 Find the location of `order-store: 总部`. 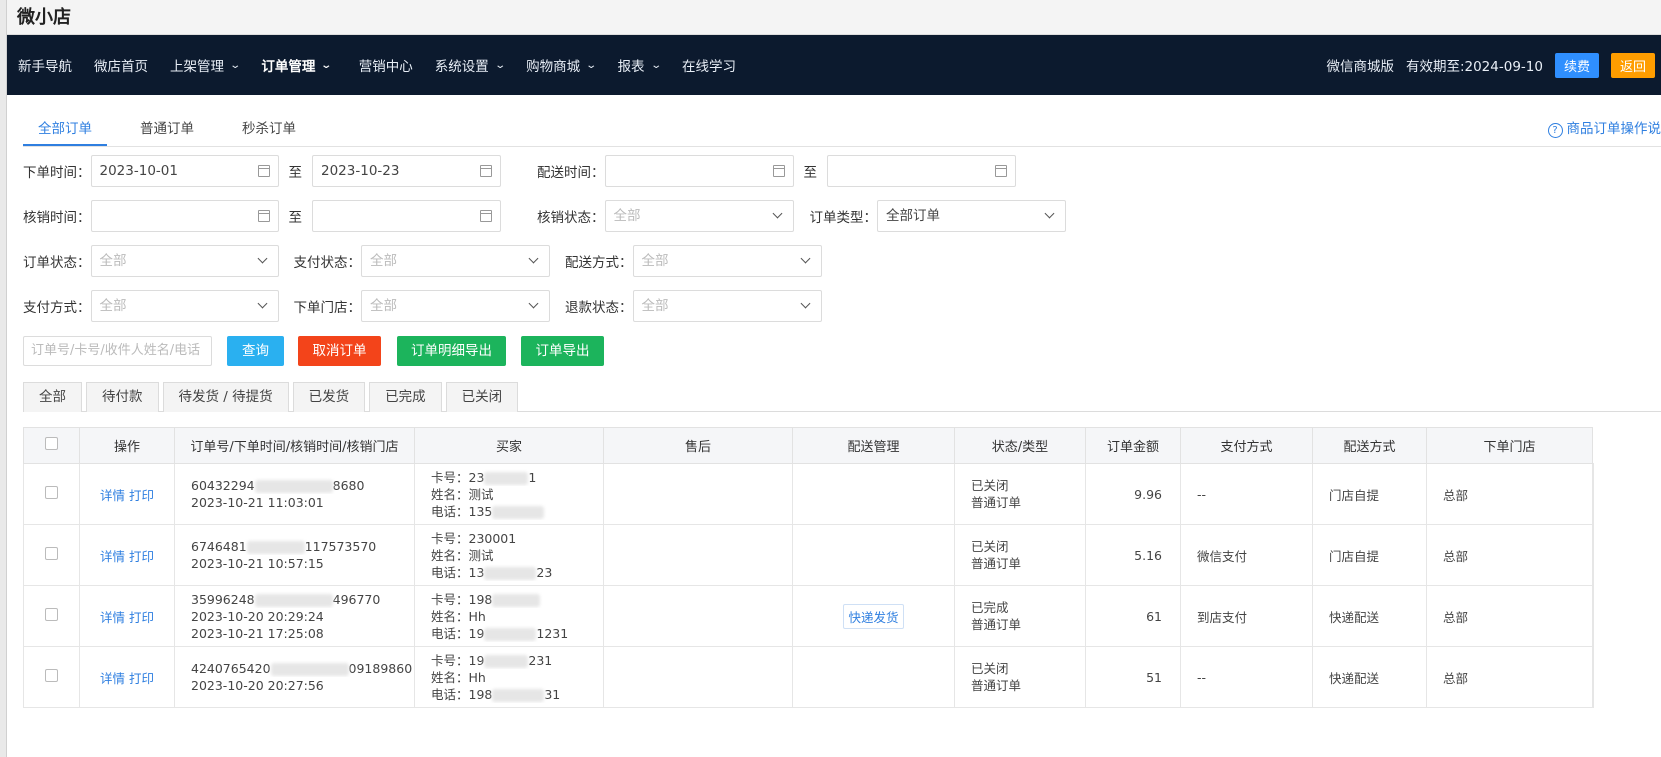

order-store: 总部 is located at coordinates (1509, 494).